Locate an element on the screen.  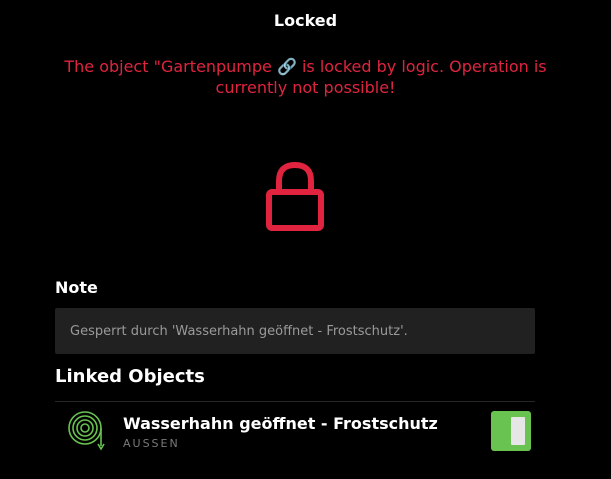
linked-object-row: Wasserhahn geöffnet - Frostschutz AUSSEN is located at coordinates (295, 431).